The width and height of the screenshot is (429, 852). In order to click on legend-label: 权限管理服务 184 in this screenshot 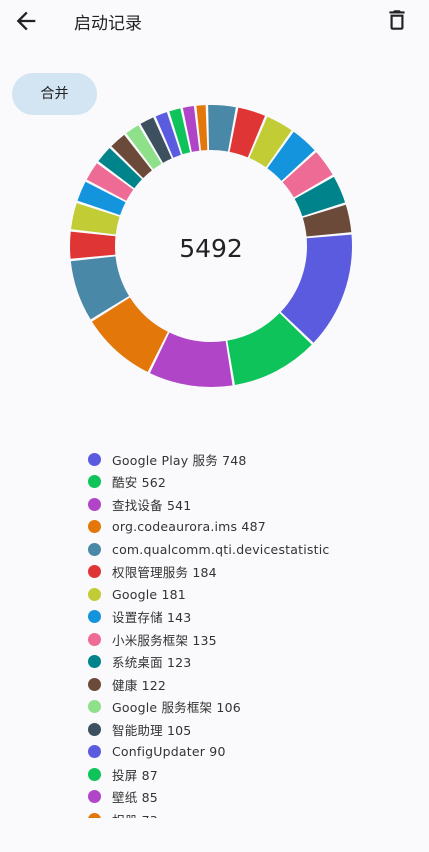, I will do `click(164, 573)`.